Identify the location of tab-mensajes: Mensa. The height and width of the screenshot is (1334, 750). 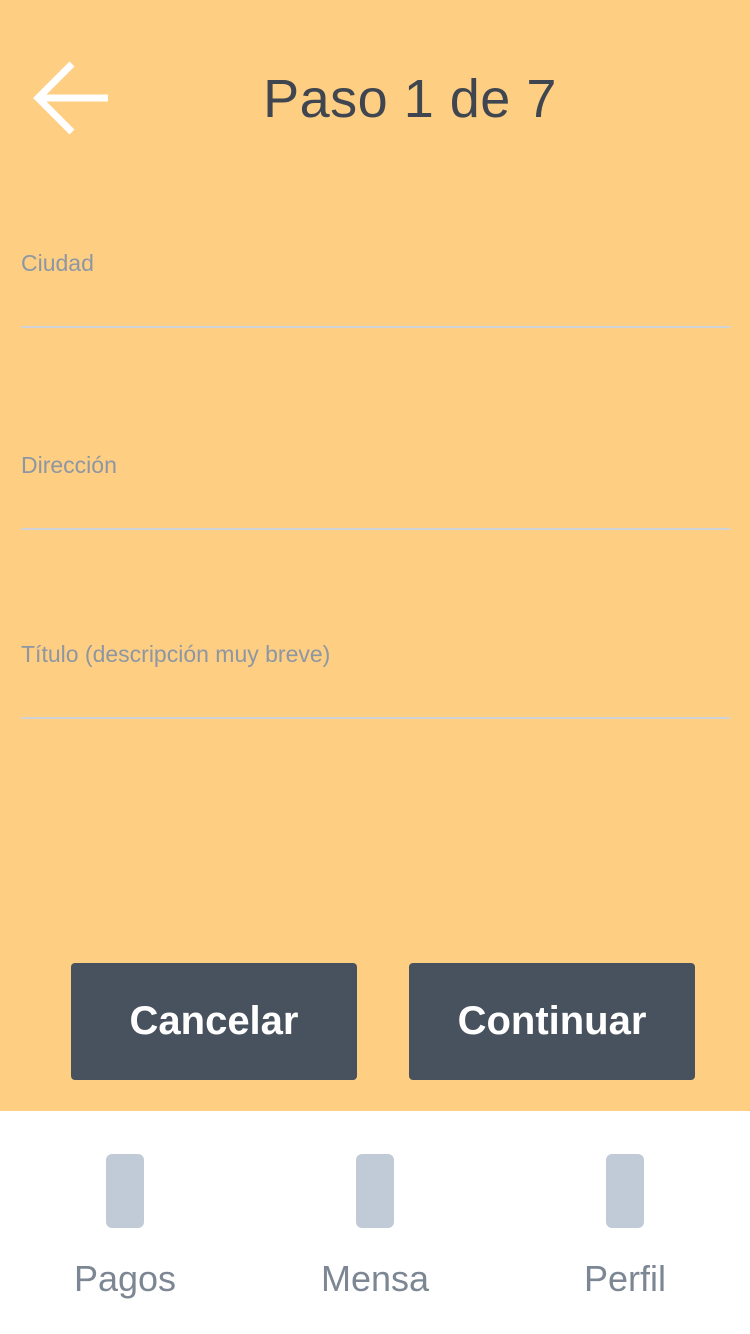
(375, 1222).